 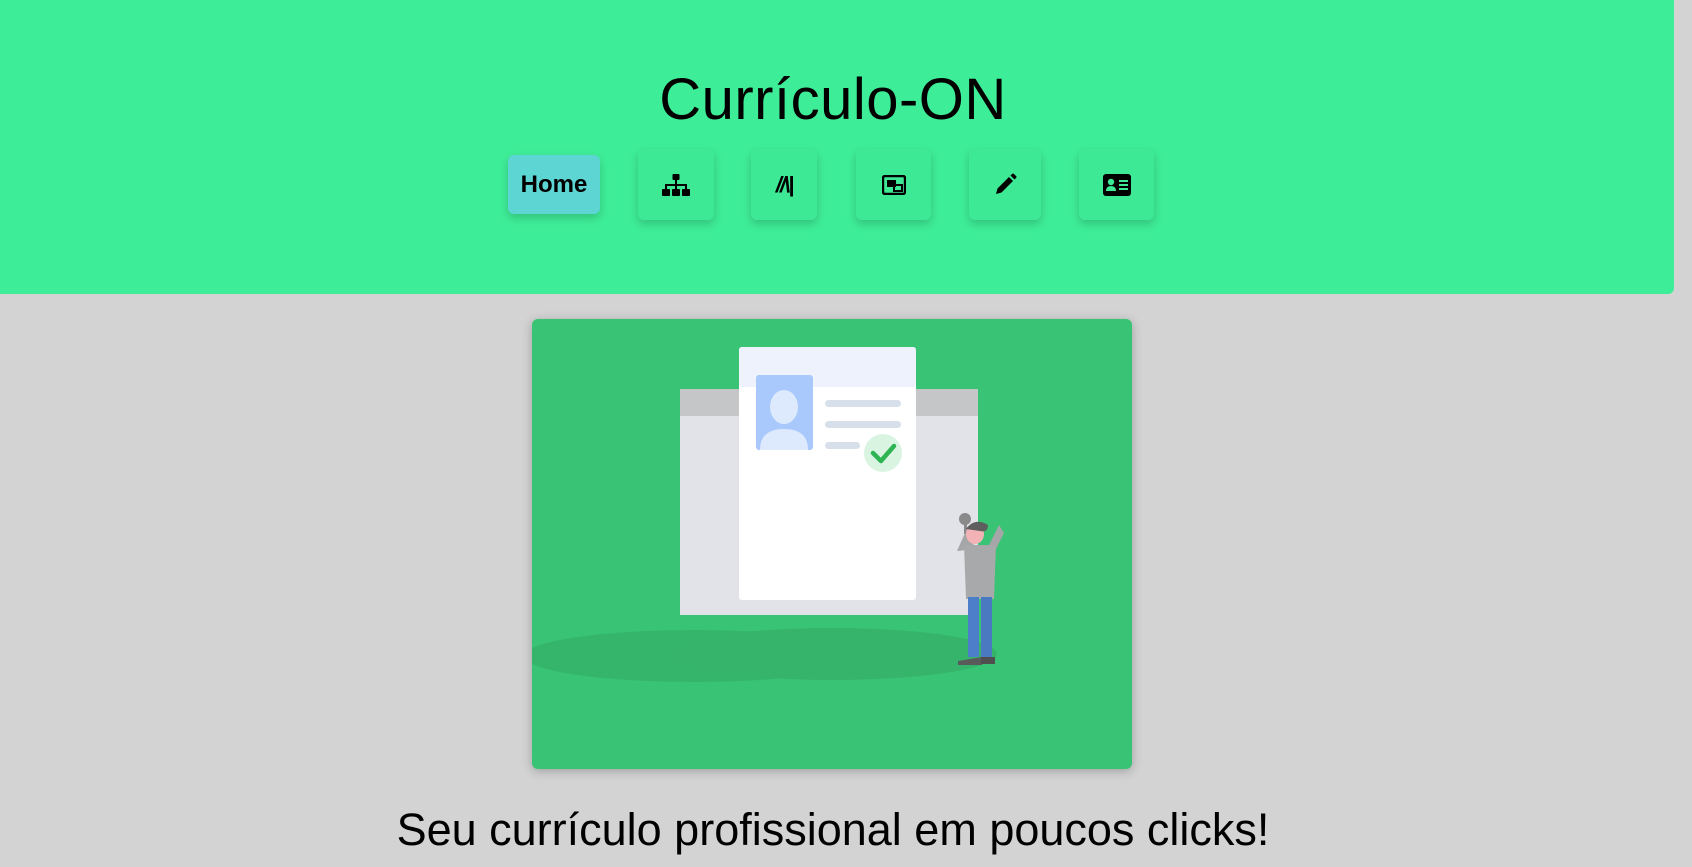 I want to click on nav-sitemap-button, so click(x=676, y=184).